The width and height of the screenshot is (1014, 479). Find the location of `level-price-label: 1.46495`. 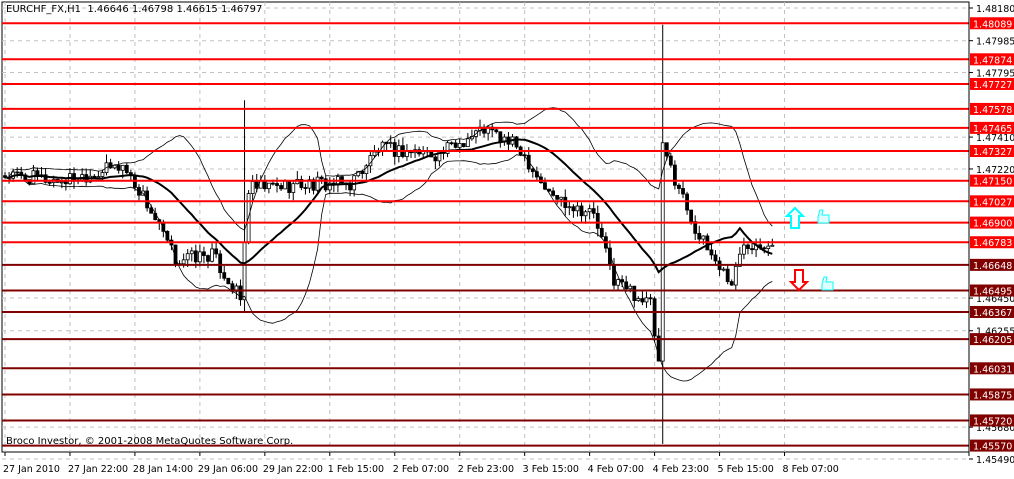

level-price-label: 1.46495 is located at coordinates (992, 292).